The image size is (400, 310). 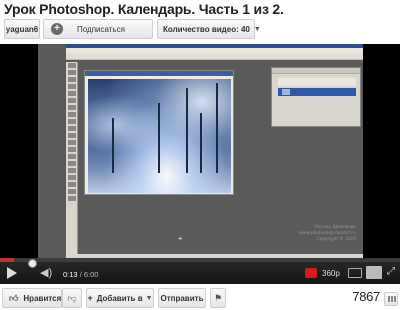 What do you see at coordinates (91, 274) in the screenshot?
I see `duration: 6:00` at bounding box center [91, 274].